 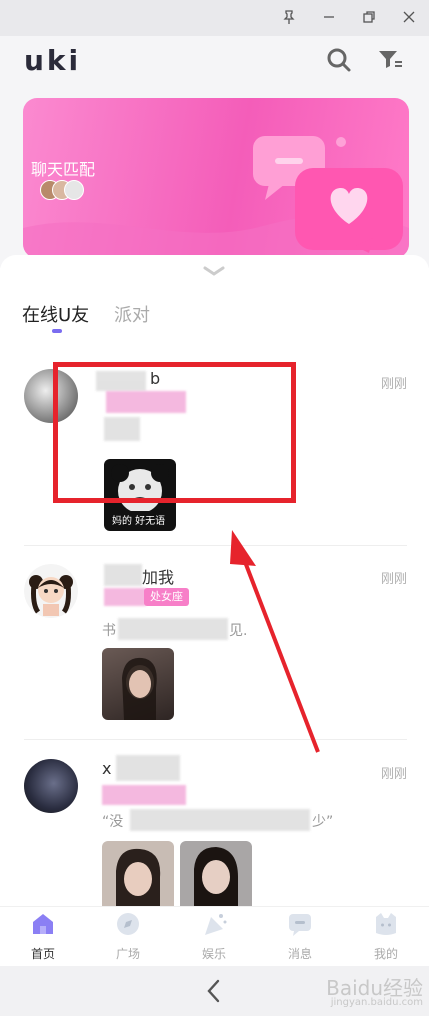 What do you see at coordinates (329, 17) in the screenshot?
I see `minimize-icon` at bounding box center [329, 17].